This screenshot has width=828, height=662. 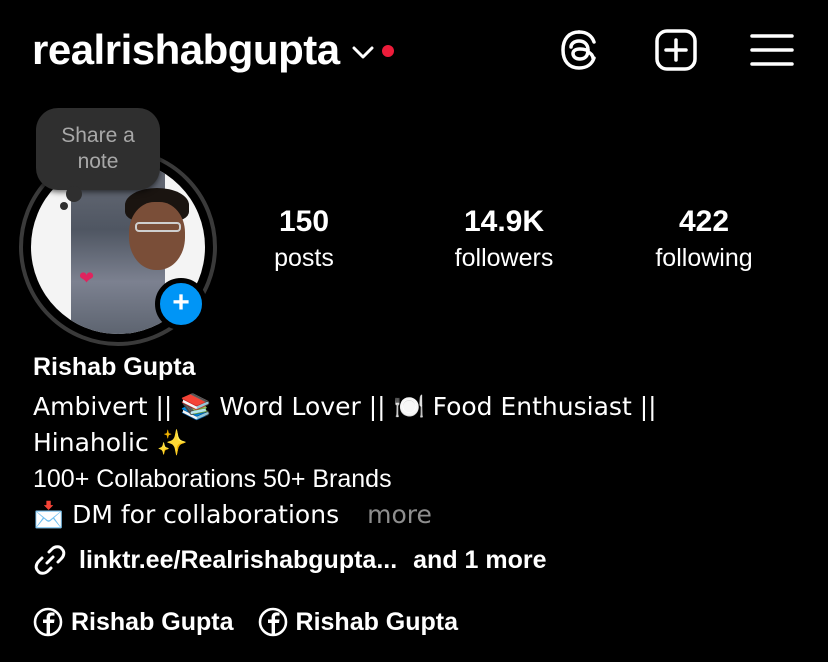 What do you see at coordinates (479, 560) in the screenshot?
I see `more-links-button: and 1 more` at bounding box center [479, 560].